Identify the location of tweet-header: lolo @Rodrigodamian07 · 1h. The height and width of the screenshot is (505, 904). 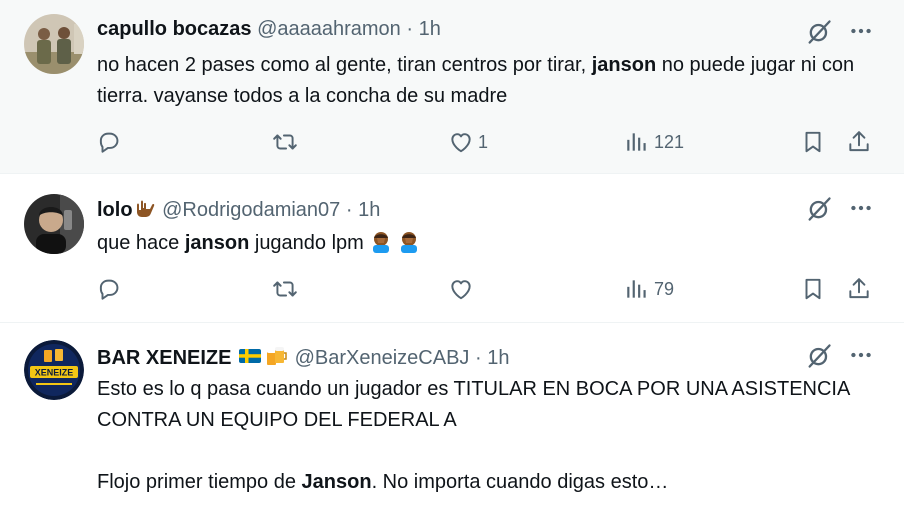
(238, 209).